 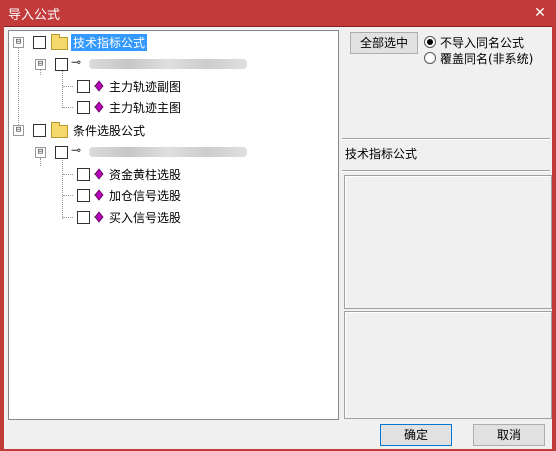 I want to click on group-label: 技术指标公式, so click(x=109, y=42).